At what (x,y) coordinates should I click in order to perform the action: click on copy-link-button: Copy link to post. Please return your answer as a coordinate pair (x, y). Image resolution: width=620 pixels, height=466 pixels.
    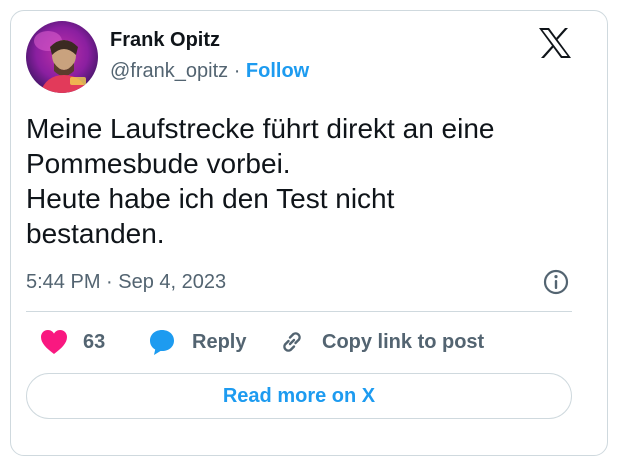
    Looking at the image, I should click on (381, 342).